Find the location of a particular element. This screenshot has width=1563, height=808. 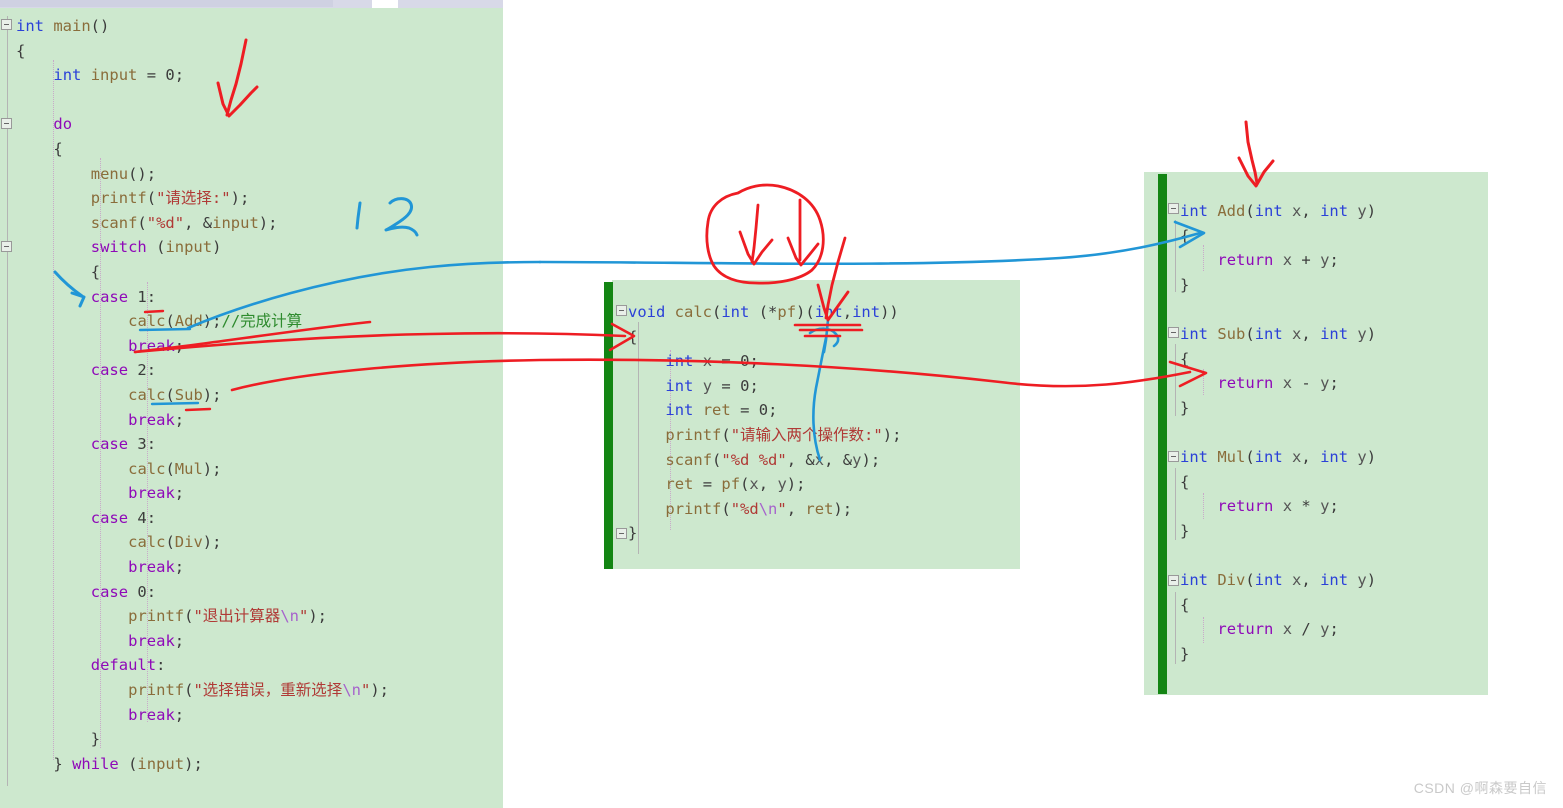

code-line: printf("%d\n", ret); is located at coordinates (759, 508).